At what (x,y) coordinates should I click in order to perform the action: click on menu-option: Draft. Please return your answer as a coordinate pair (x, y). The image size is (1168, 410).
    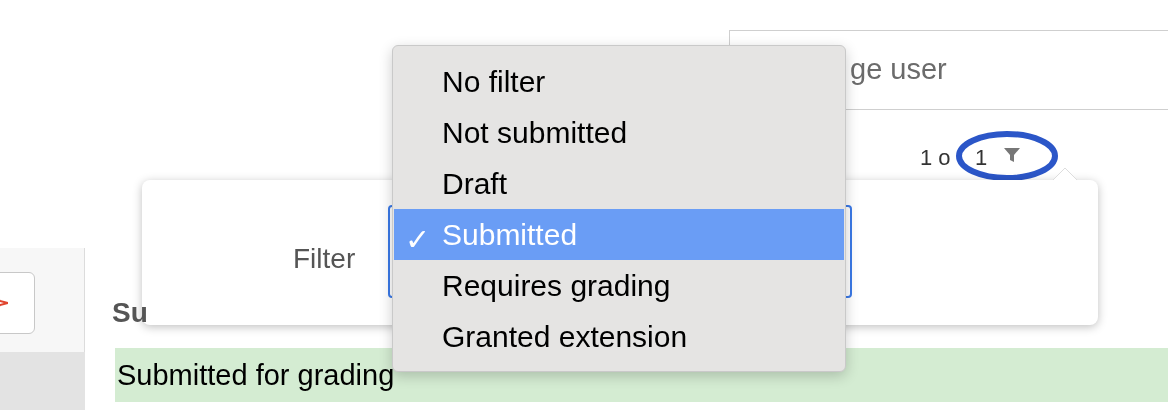
    Looking at the image, I should click on (619, 183).